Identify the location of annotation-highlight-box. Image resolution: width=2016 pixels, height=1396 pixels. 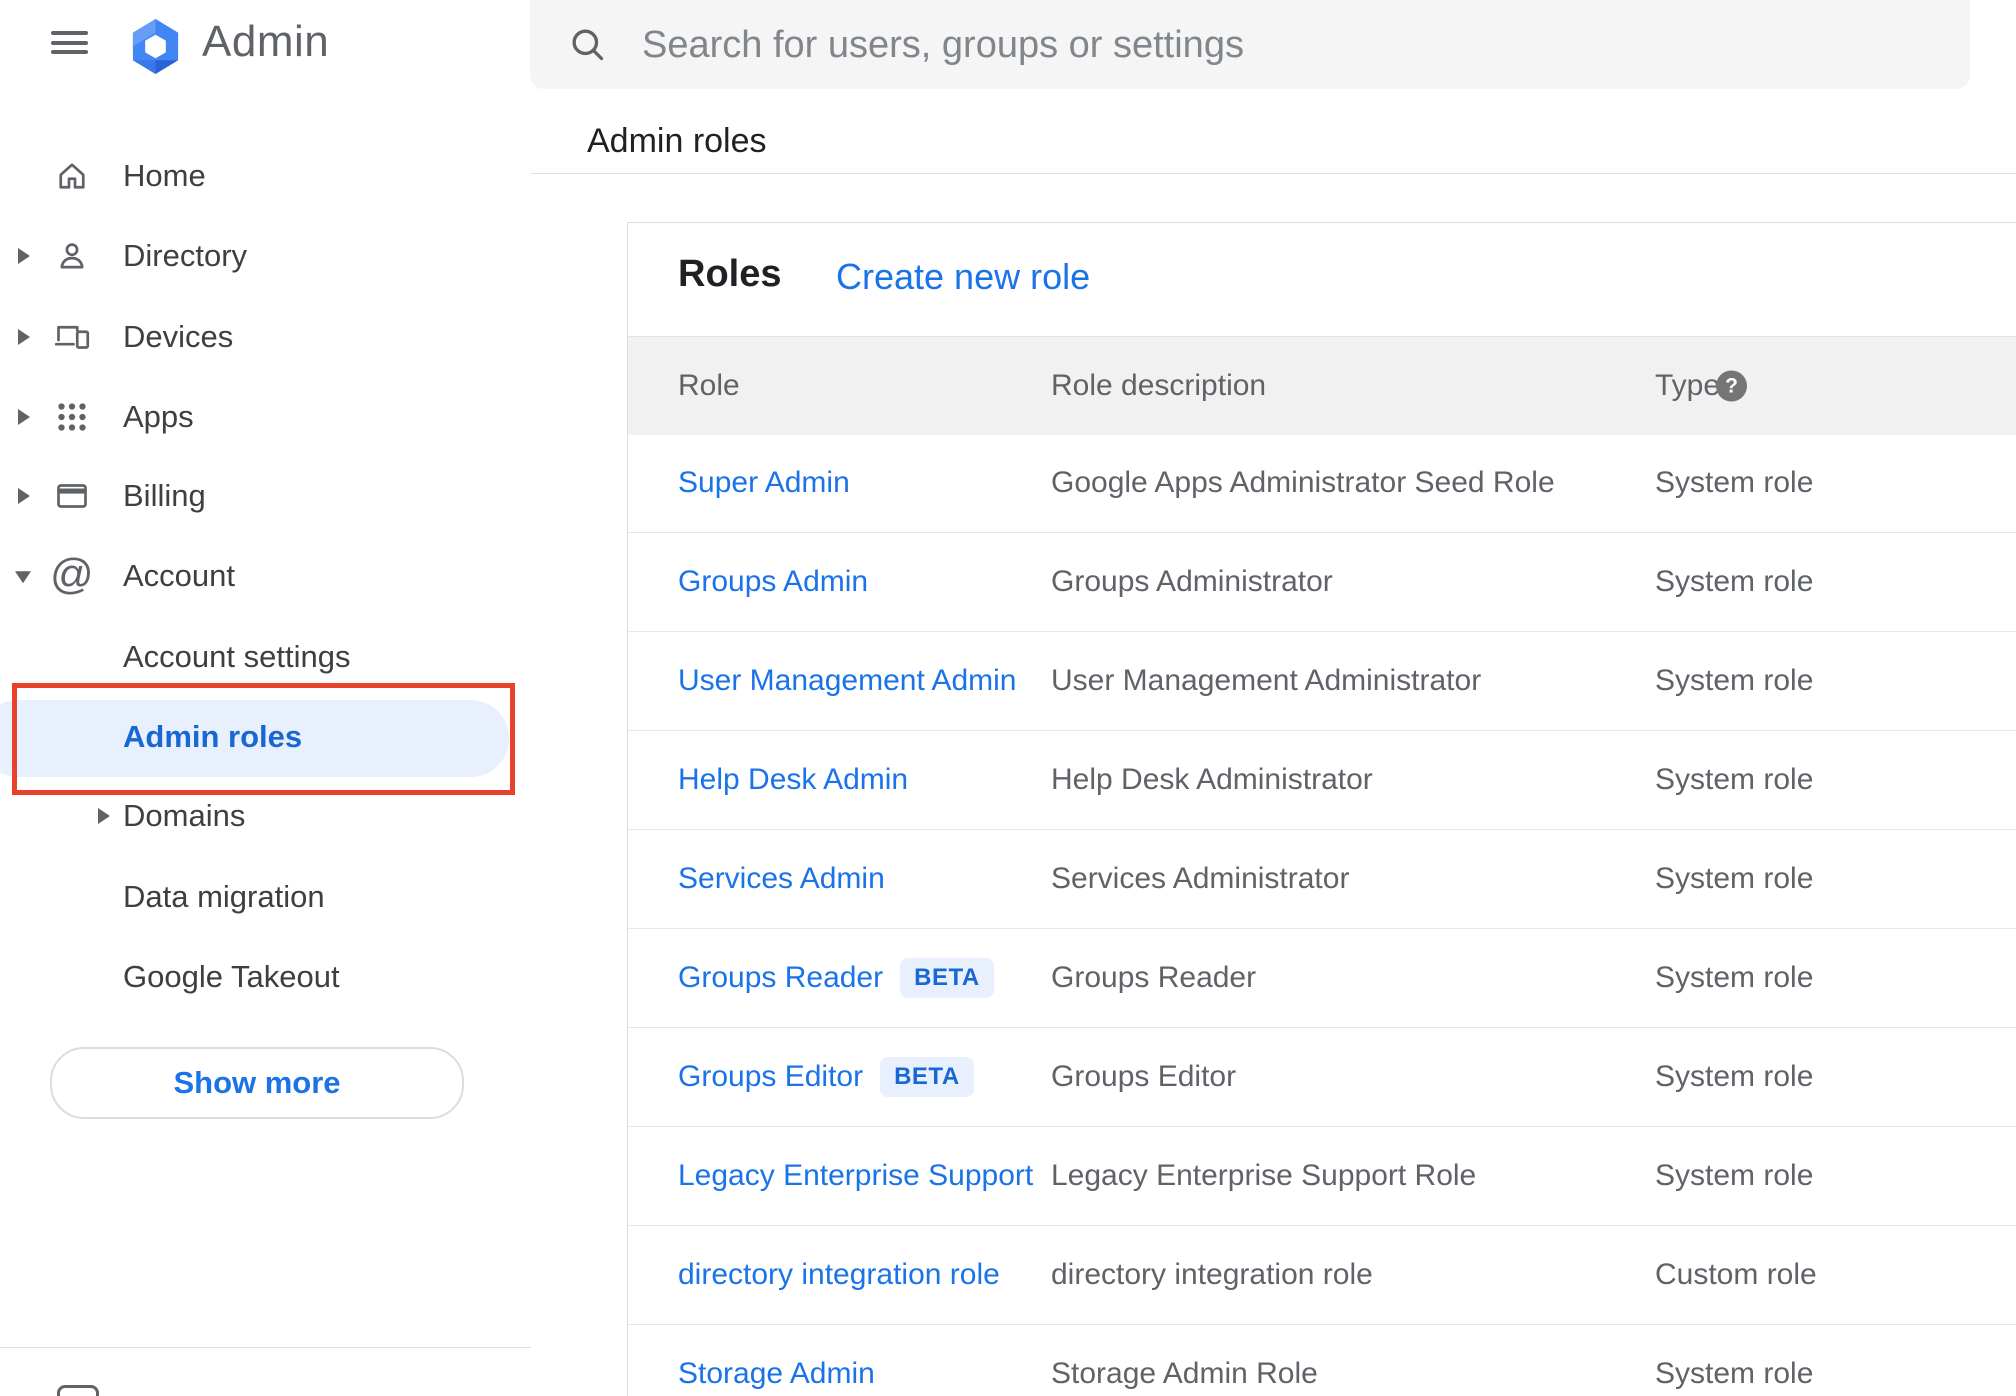
(263, 739).